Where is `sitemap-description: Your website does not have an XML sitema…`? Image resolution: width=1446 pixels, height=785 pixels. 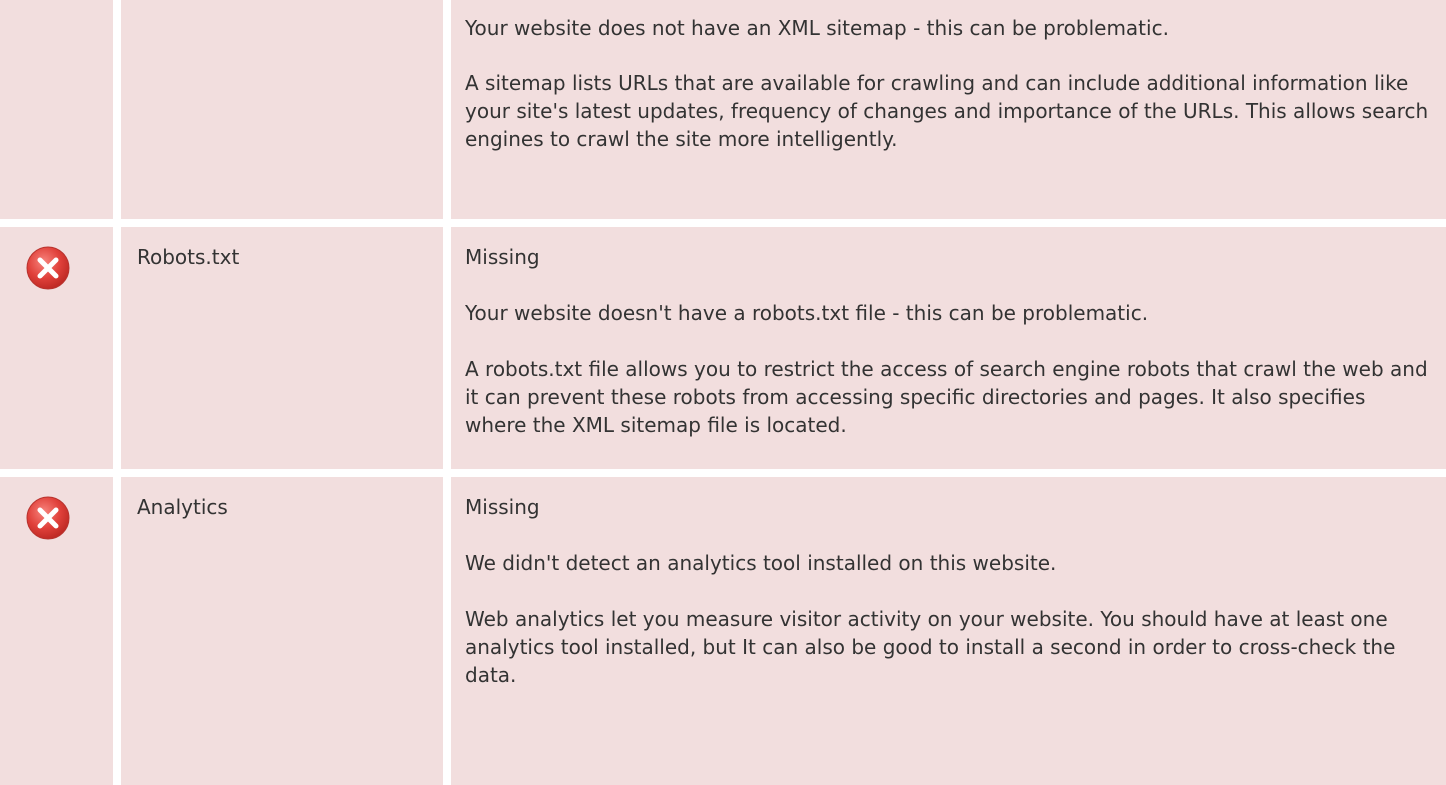 sitemap-description: Your website does not have an XML sitema… is located at coordinates (817, 28).